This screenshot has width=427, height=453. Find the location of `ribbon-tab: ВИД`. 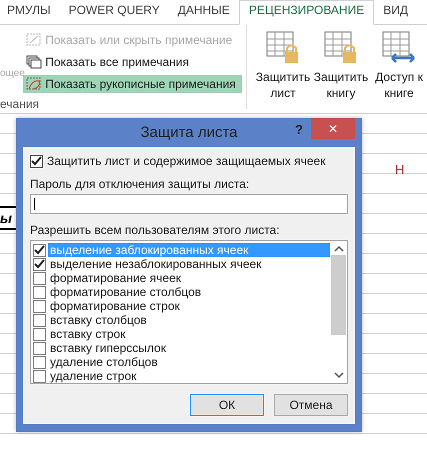

ribbon-tab: ВИД is located at coordinates (395, 12).